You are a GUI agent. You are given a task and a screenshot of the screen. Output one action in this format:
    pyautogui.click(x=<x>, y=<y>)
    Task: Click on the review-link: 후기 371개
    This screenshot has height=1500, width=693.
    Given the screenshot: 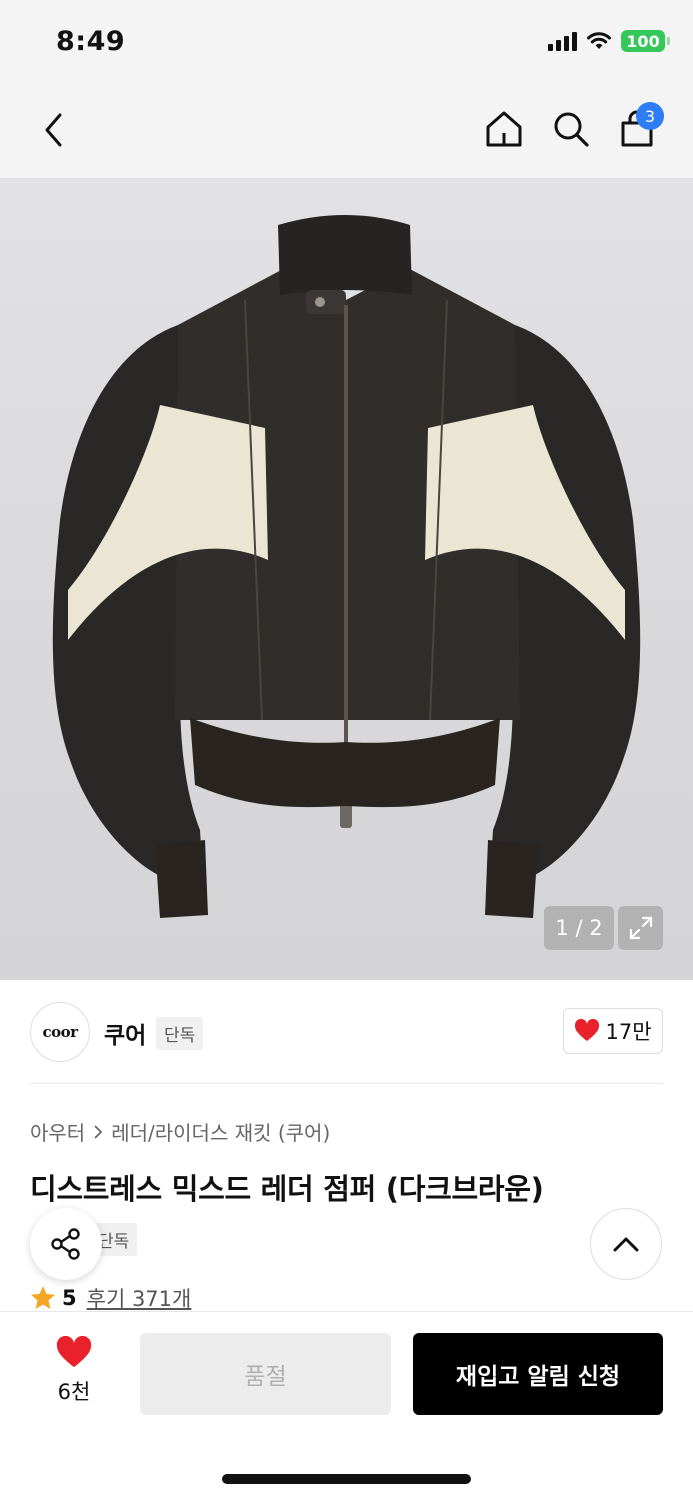 What is the action you would take?
    pyautogui.click(x=139, y=1298)
    